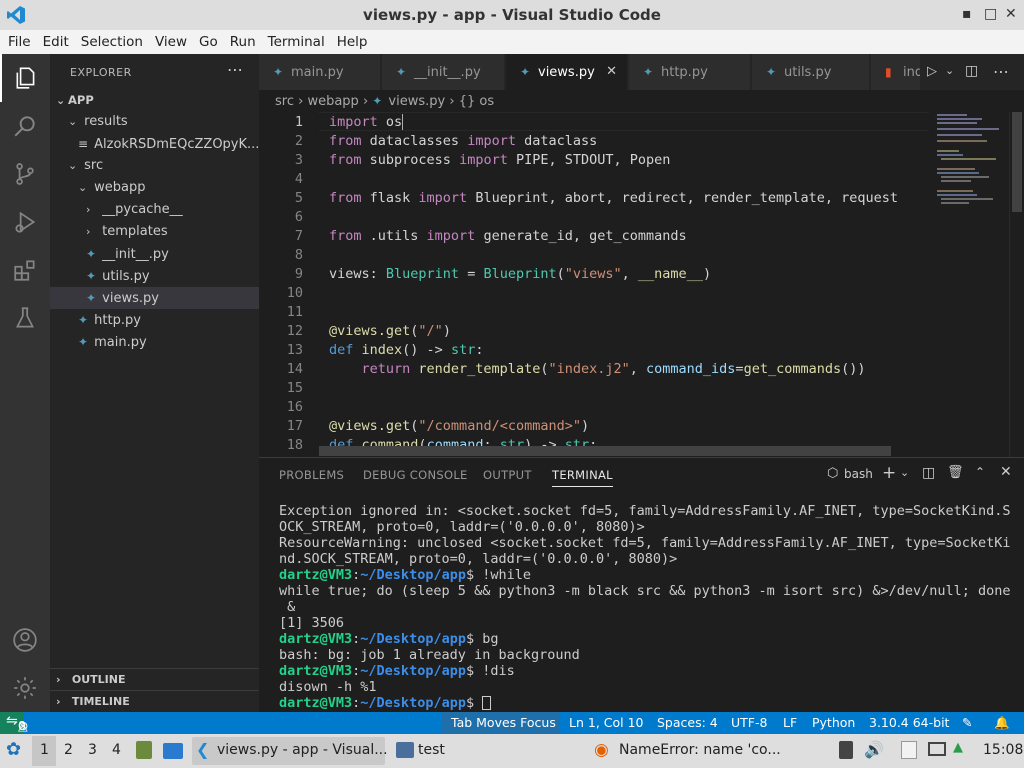 This screenshot has height=768, width=1024. I want to click on tree-file-http-py: ✦ http.py, so click(154, 320).